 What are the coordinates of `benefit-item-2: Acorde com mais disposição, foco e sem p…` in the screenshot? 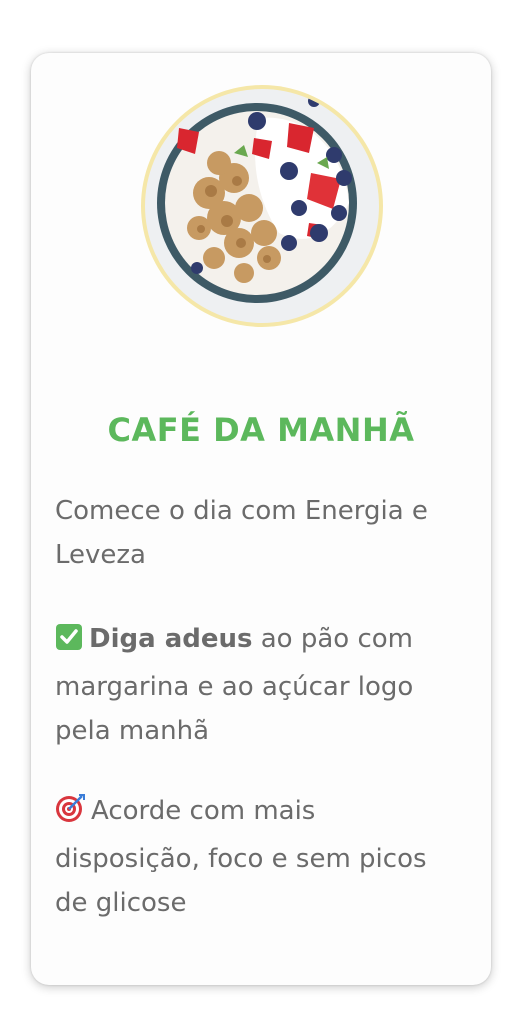 It's located at (260, 857).